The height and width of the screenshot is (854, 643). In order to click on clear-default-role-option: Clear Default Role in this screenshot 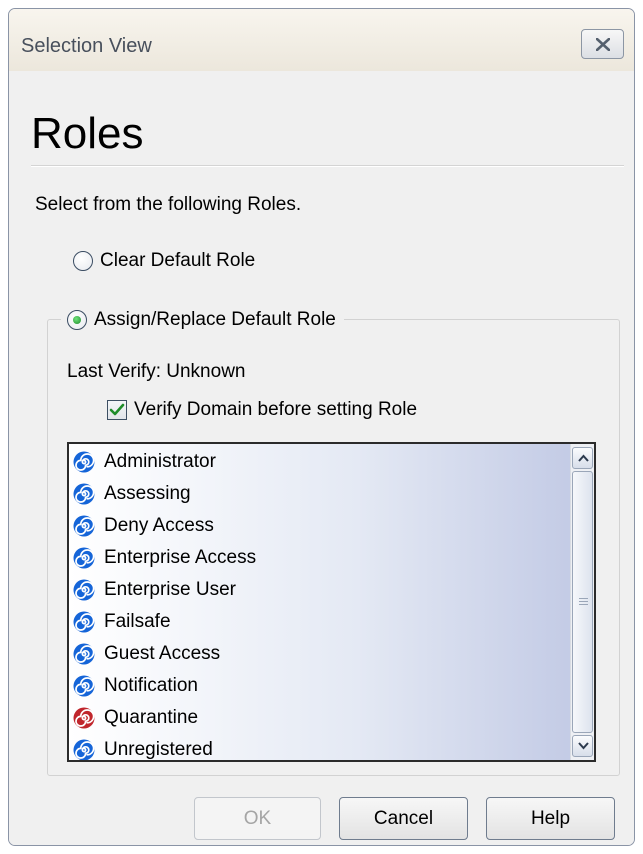, I will do `click(164, 261)`.